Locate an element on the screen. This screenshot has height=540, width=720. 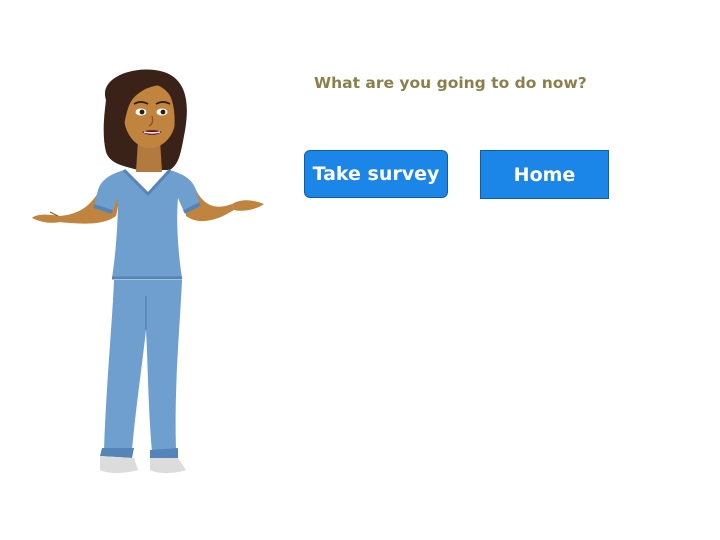
take-survey-button-label: Take survey is located at coordinates (376, 174).